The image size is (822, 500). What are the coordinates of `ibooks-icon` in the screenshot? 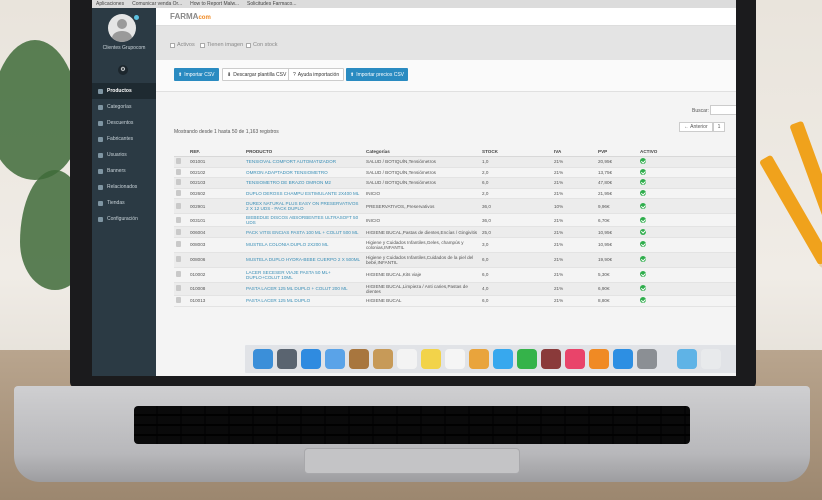 It's located at (599, 359).